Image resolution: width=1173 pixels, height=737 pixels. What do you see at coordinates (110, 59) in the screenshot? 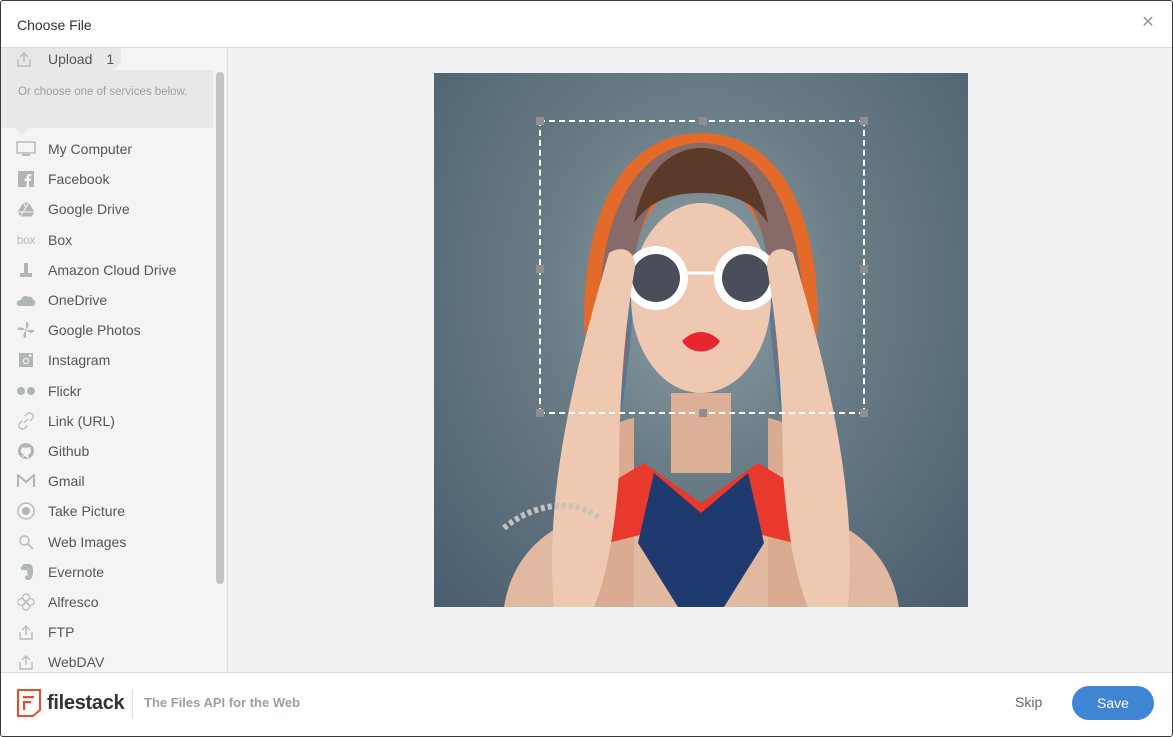
I see `upload-count-badge: 1` at bounding box center [110, 59].